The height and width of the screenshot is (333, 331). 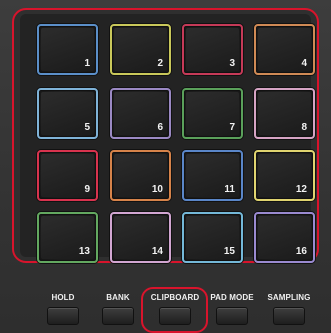 I want to click on pad-14: 14, so click(x=140, y=237).